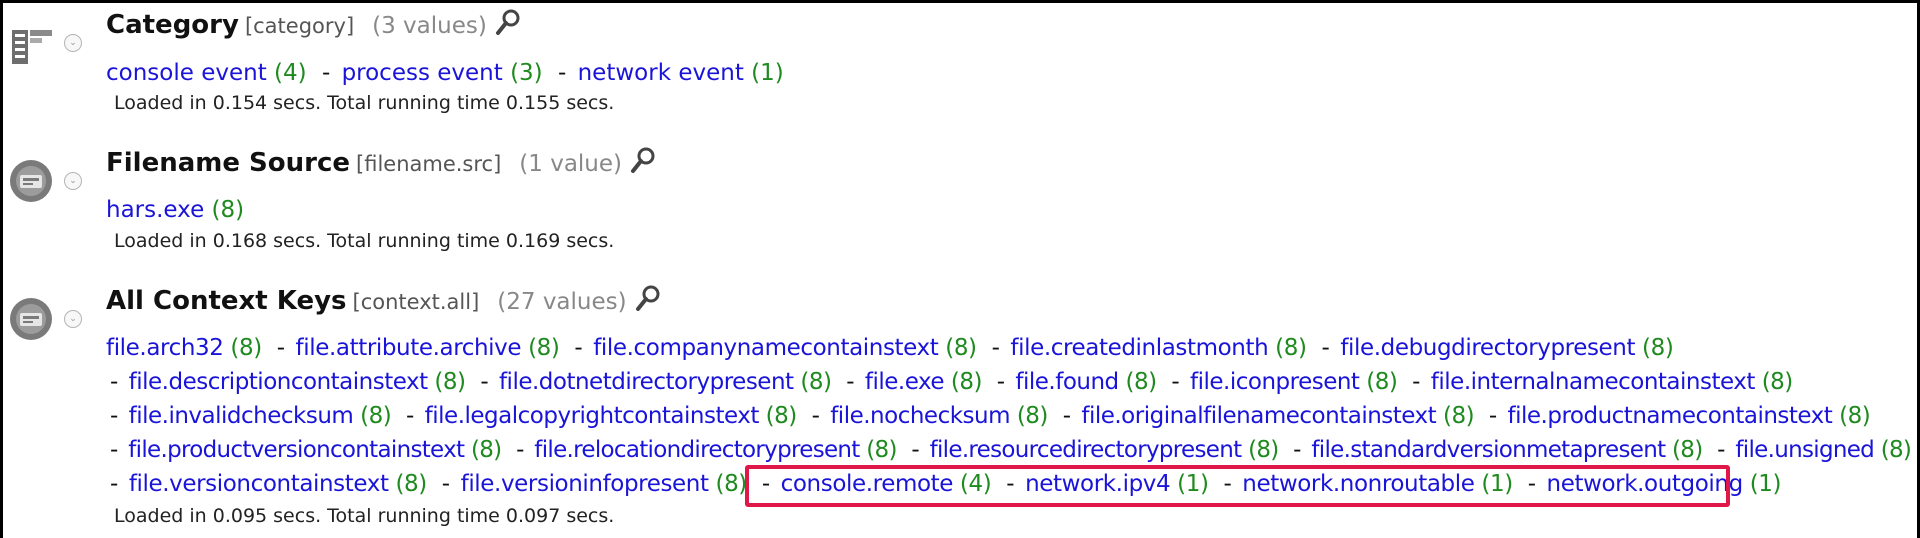  Describe the element at coordinates (1237, 486) in the screenshot. I see `highlight-box` at that location.